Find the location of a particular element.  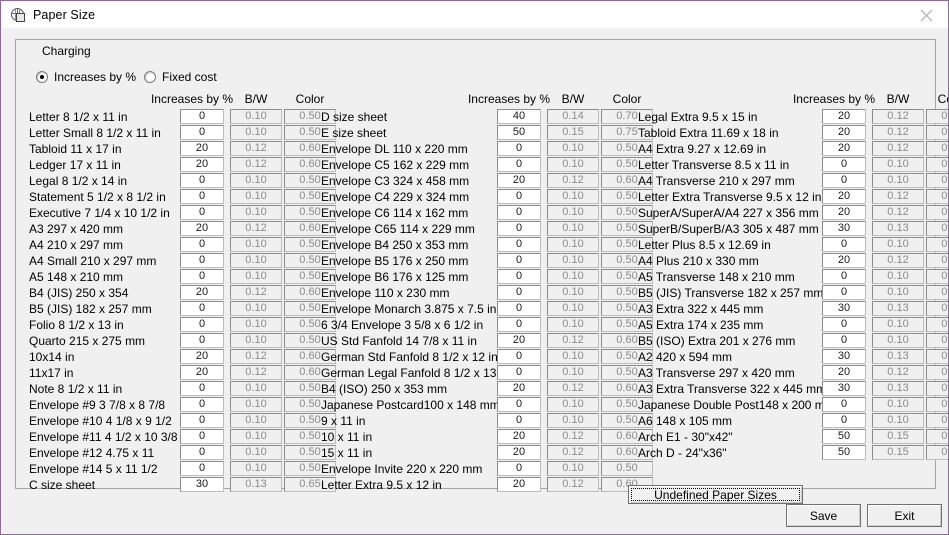

paper-size-row: A3 Extra 322 x 445 mm 30 0.130.65 is located at coordinates (791, 309).